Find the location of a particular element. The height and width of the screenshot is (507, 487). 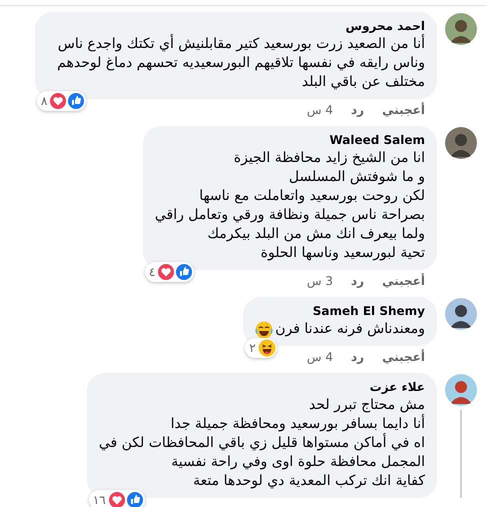

comment-text: أنا من الصعيد زرت بورسعيد كتير مقابلنيش أي تكتك واجدع ناس وناس رايقه في نفسها تلاقيهم البورسعيديه تحسهم دماغ لوحدهم مختلف عن باقي البلد is located at coordinates (240, 63).